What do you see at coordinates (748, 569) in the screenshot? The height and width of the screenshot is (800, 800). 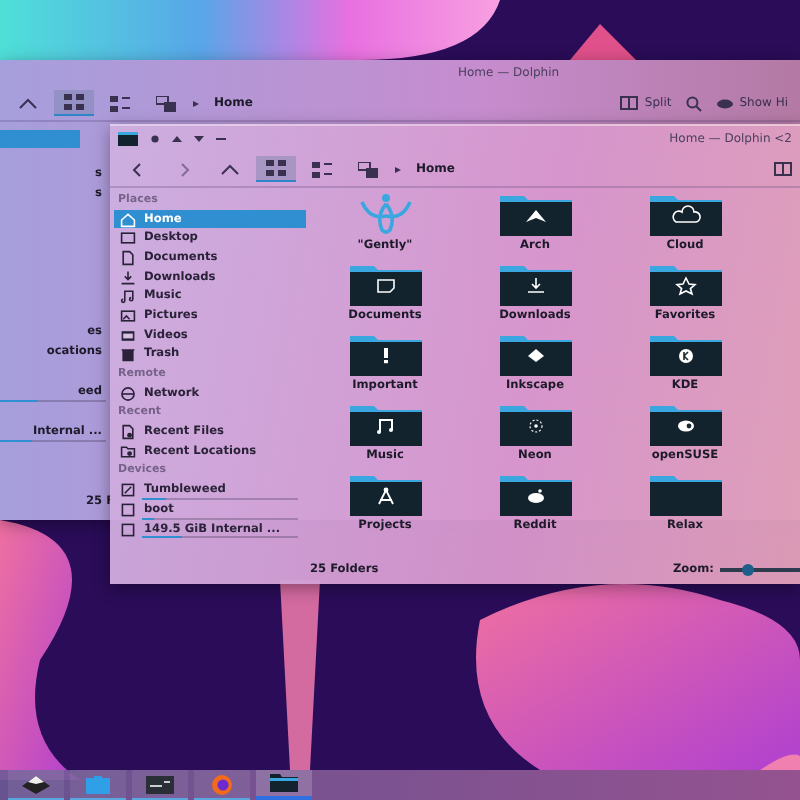 I see `slider-thumb` at bounding box center [748, 569].